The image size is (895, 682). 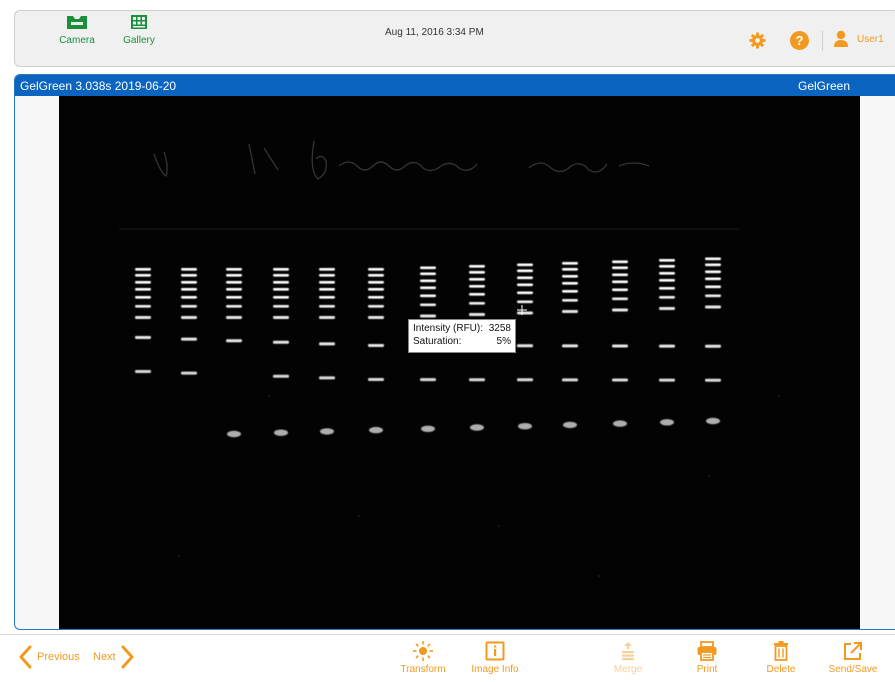 What do you see at coordinates (628, 669) in the screenshot?
I see `merge-label: Merge` at bounding box center [628, 669].